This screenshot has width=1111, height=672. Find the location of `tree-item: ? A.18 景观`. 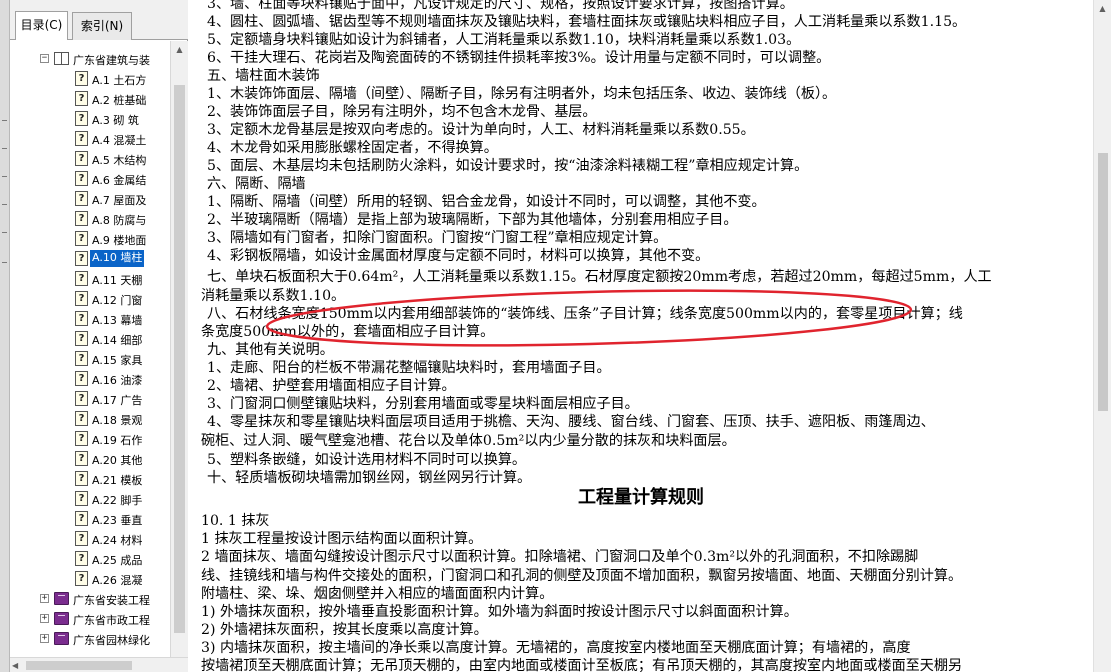

tree-item: ? A.18 景观 is located at coordinates (90, 419).